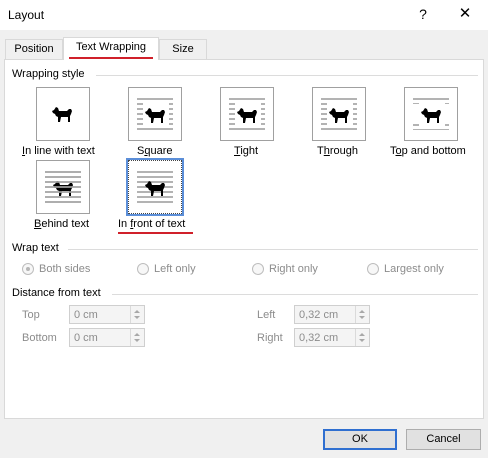  I want to click on top-spinner: 0 cm, so click(107, 314).